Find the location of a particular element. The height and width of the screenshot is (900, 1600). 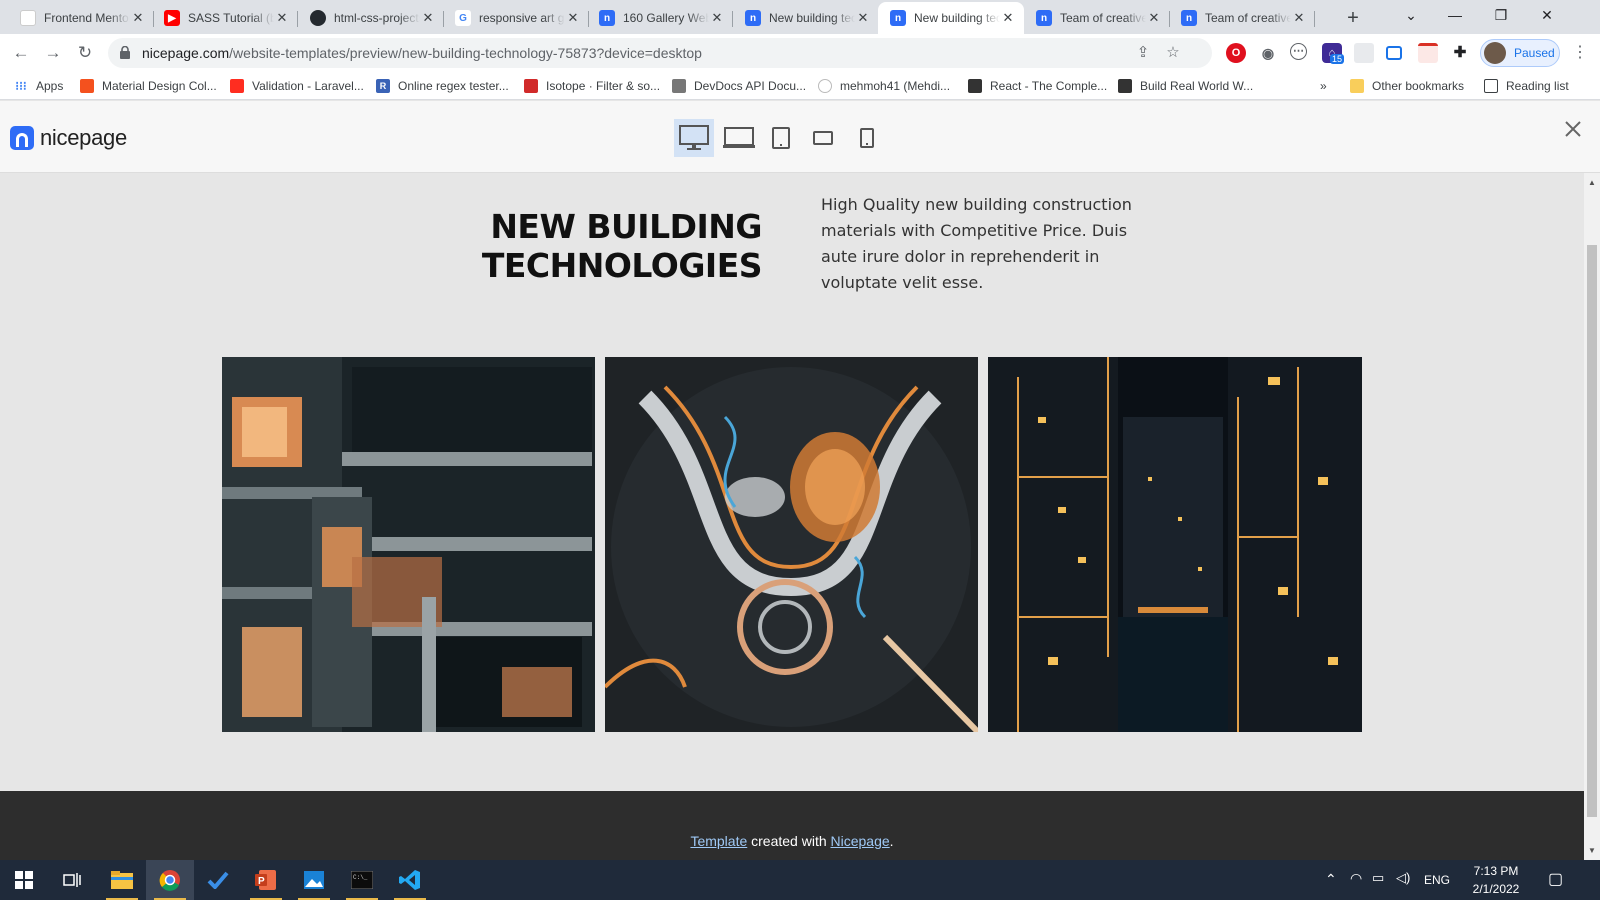

clock-date: 2/1/2022 is located at coordinates (1496, 889).